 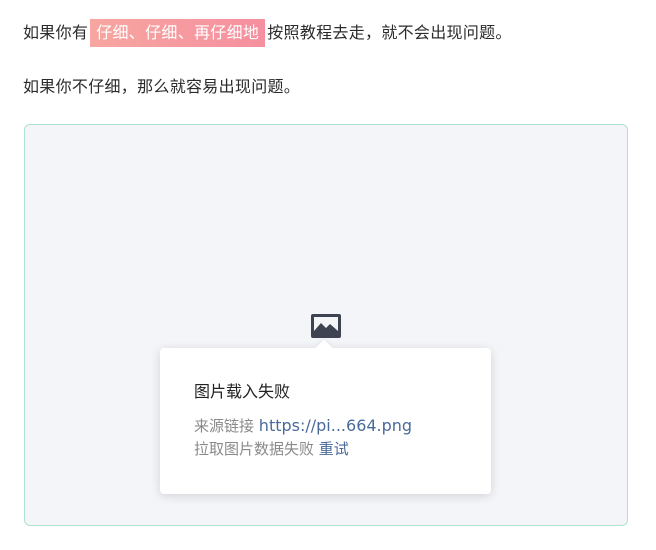 I want to click on source-label: 来源链接, so click(x=224, y=426).